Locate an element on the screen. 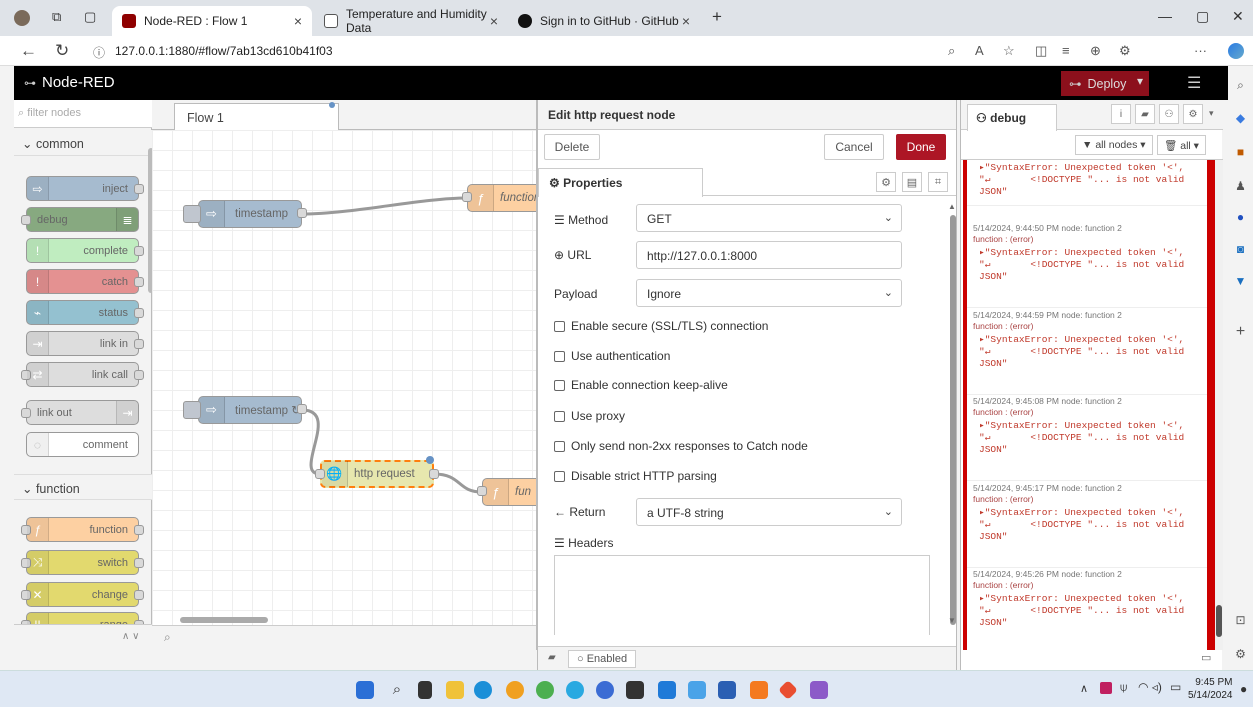  return-select: a UTF-8 string ⌄ is located at coordinates (769, 512).